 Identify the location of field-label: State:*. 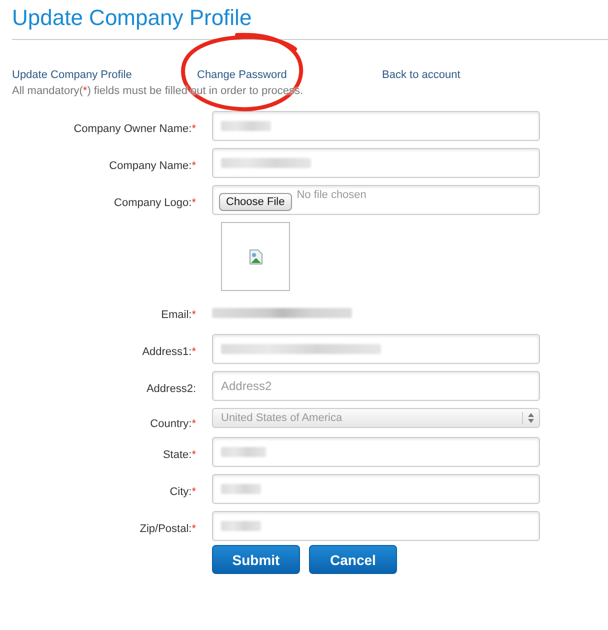
(179, 455).